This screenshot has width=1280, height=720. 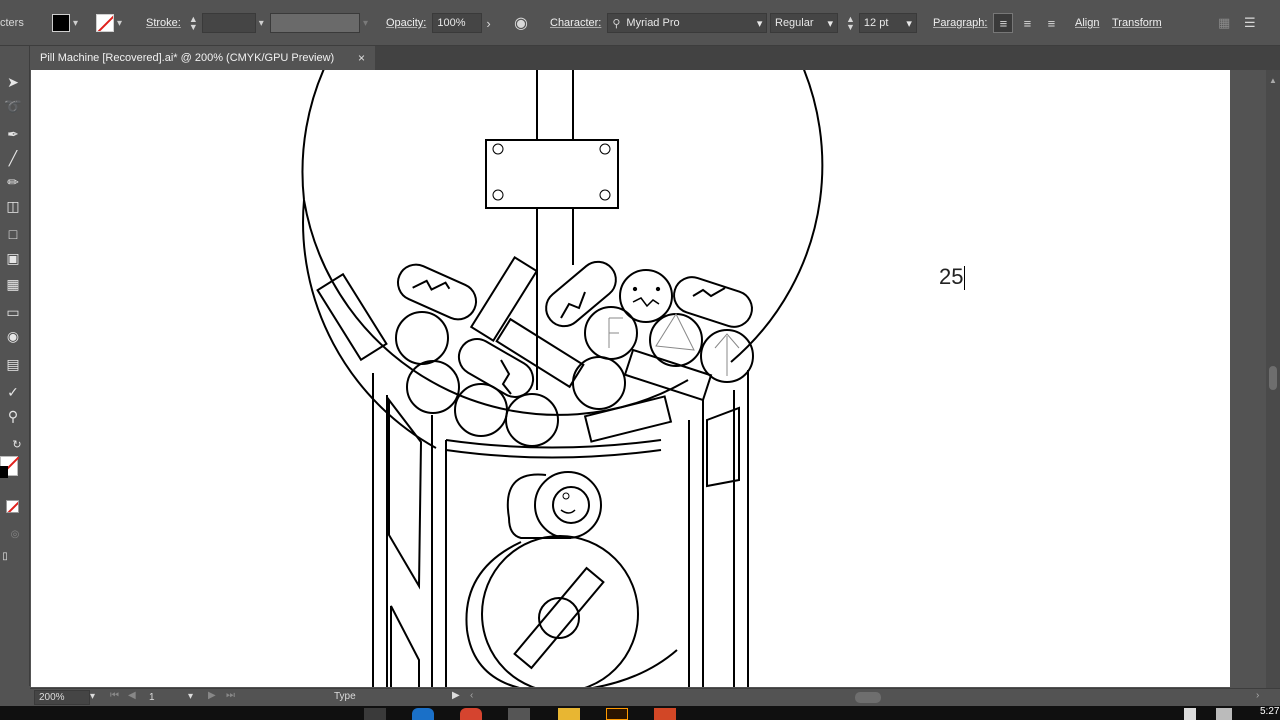 I want to click on align-panel-link: Align, so click(x=1087, y=23).